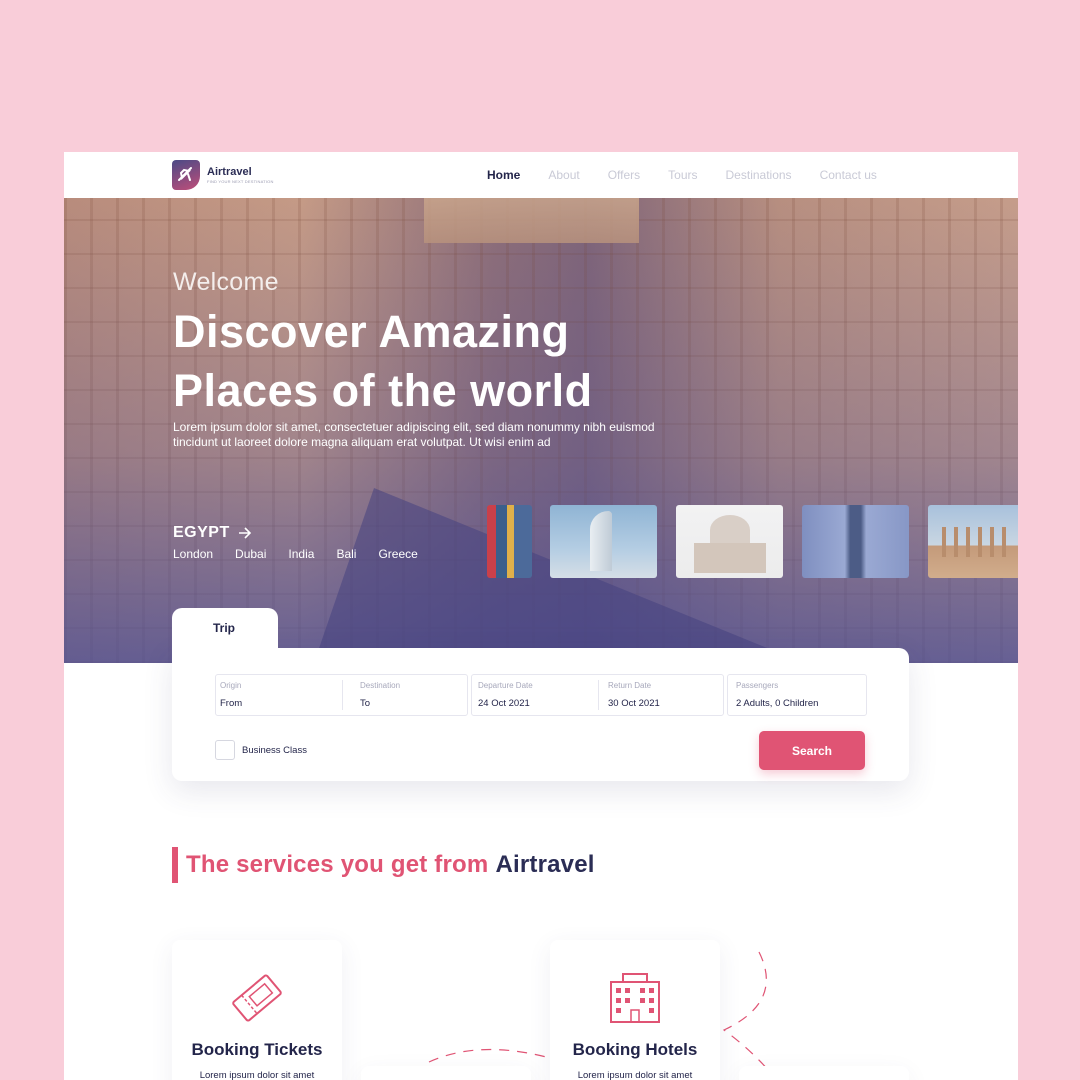 This screenshot has width=1080, height=1080. Describe the element at coordinates (603, 541) in the screenshot. I see `dubai-thumbnail` at that location.